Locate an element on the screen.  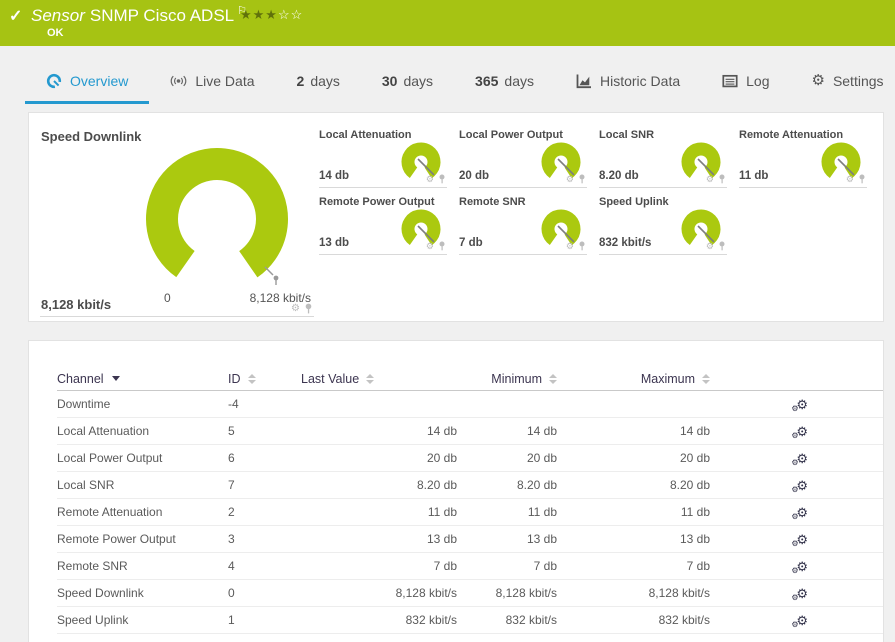
maximum-value: 832 kbit/s is located at coordinates (684, 620).